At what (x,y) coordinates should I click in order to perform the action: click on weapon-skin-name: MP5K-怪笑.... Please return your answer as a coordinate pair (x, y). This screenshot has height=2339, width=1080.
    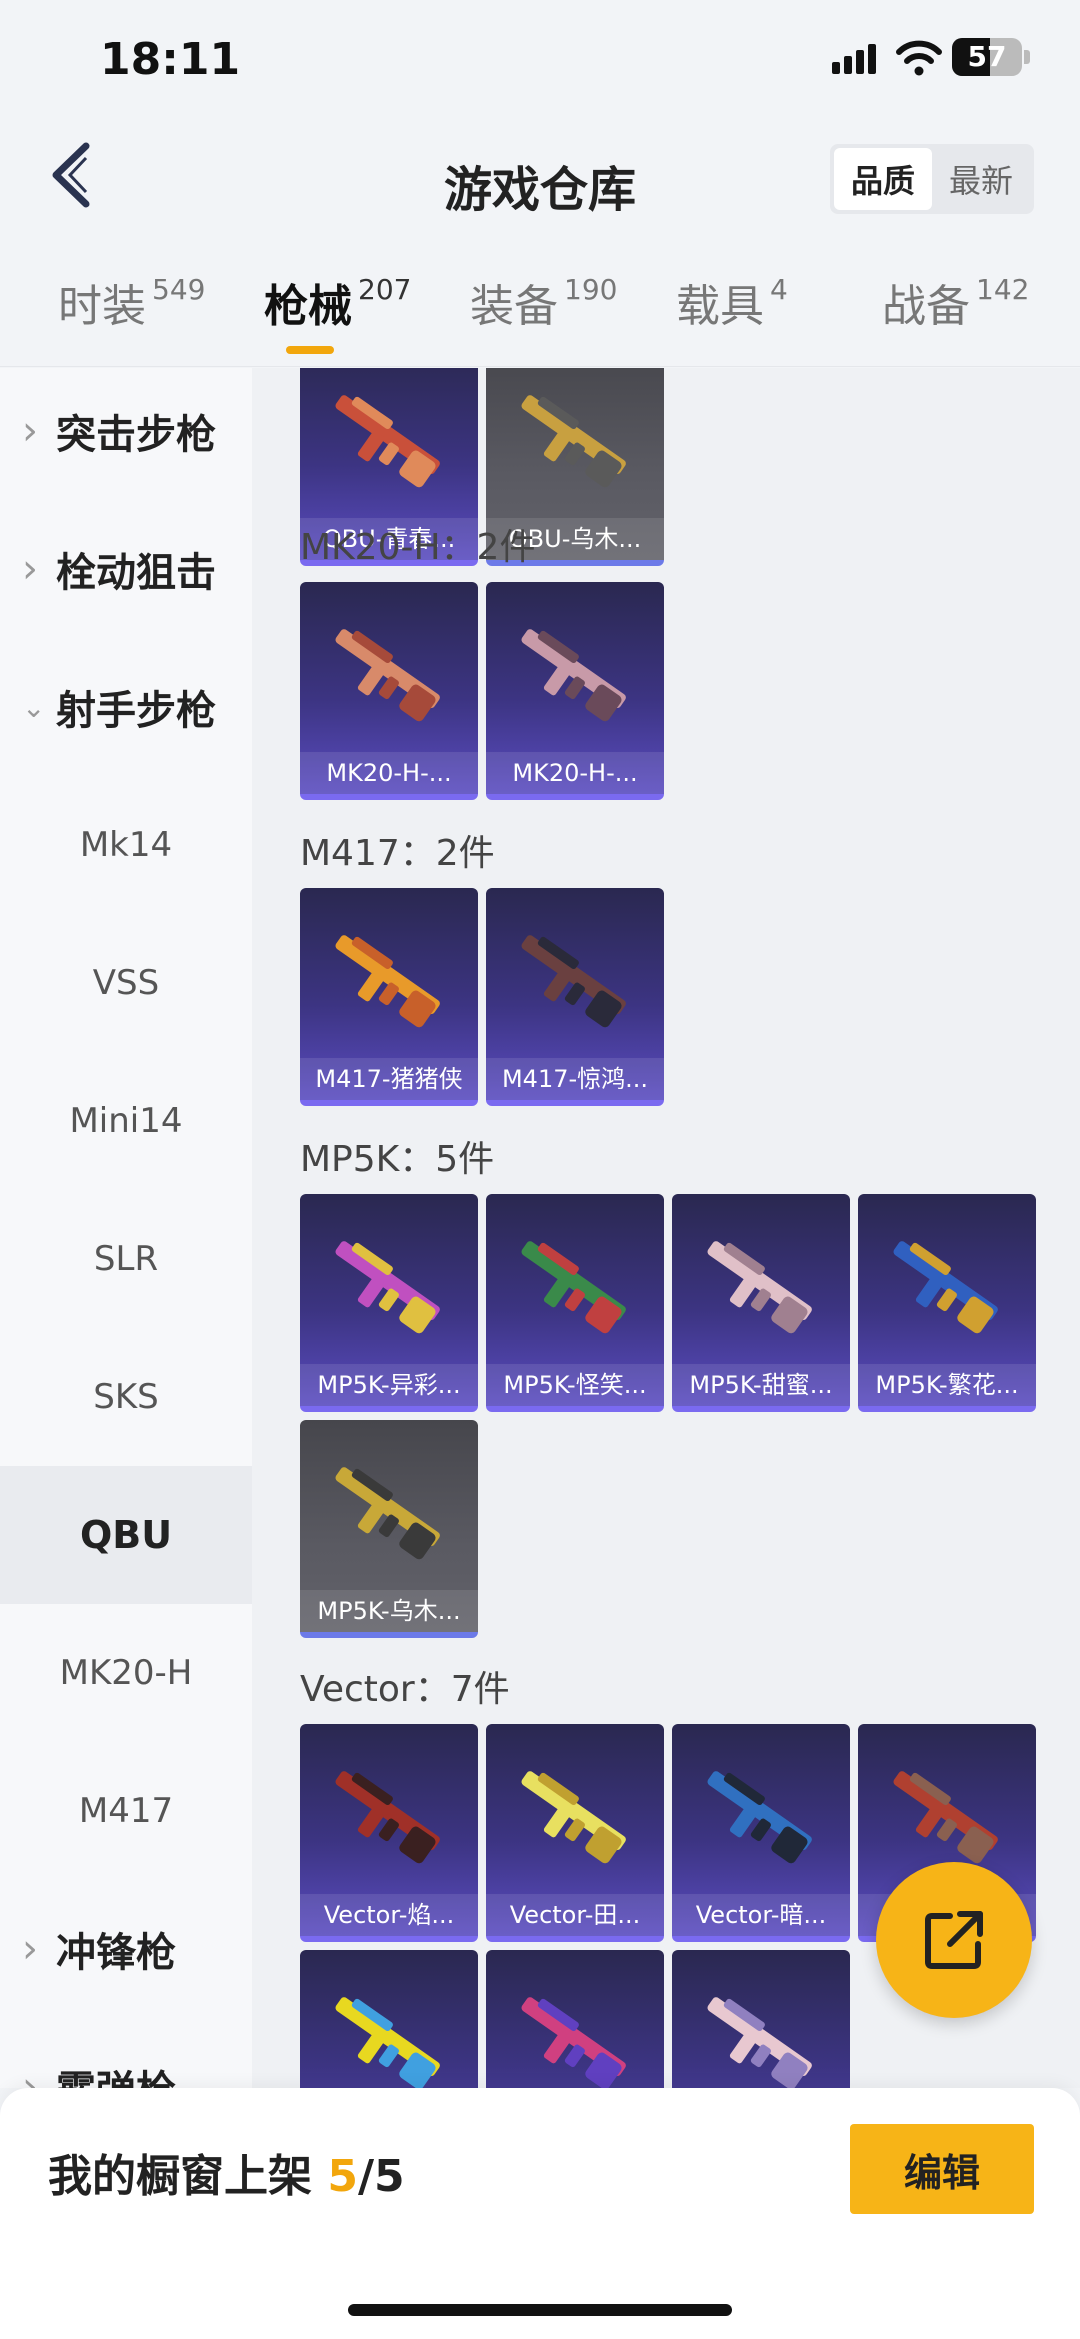
    Looking at the image, I should click on (575, 1385).